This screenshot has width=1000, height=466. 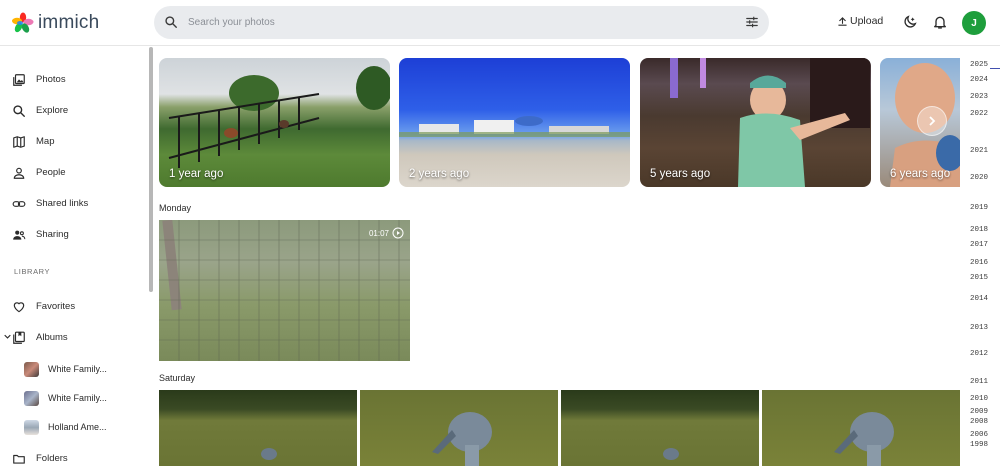 I want to click on sidebar-item-folders: Folders, so click(x=73, y=456).